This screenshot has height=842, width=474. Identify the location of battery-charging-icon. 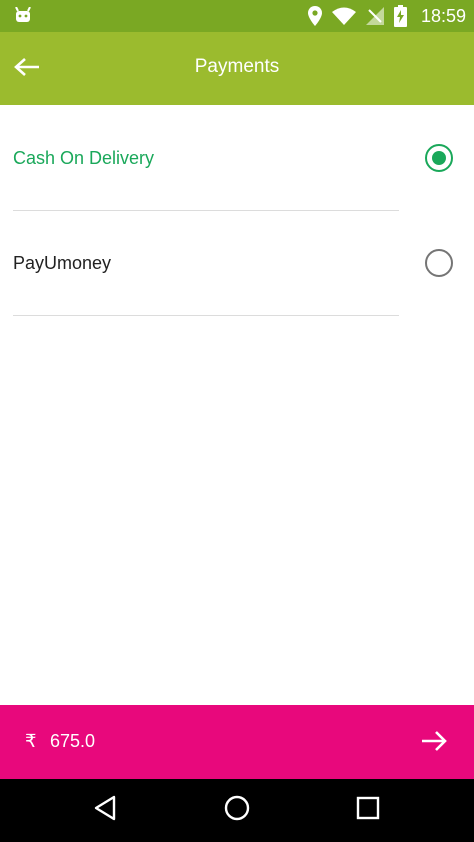
(400, 16).